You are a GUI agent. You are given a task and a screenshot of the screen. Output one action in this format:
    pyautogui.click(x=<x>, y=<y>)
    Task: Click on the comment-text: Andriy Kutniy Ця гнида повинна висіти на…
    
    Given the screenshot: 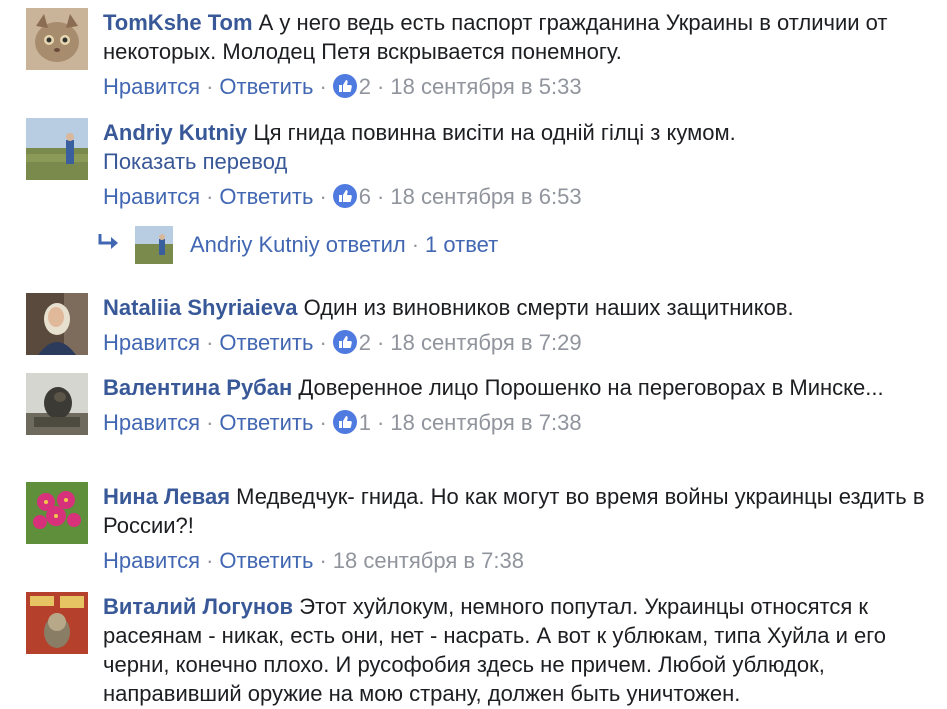 What is the action you would take?
    pyautogui.click(x=522, y=132)
    